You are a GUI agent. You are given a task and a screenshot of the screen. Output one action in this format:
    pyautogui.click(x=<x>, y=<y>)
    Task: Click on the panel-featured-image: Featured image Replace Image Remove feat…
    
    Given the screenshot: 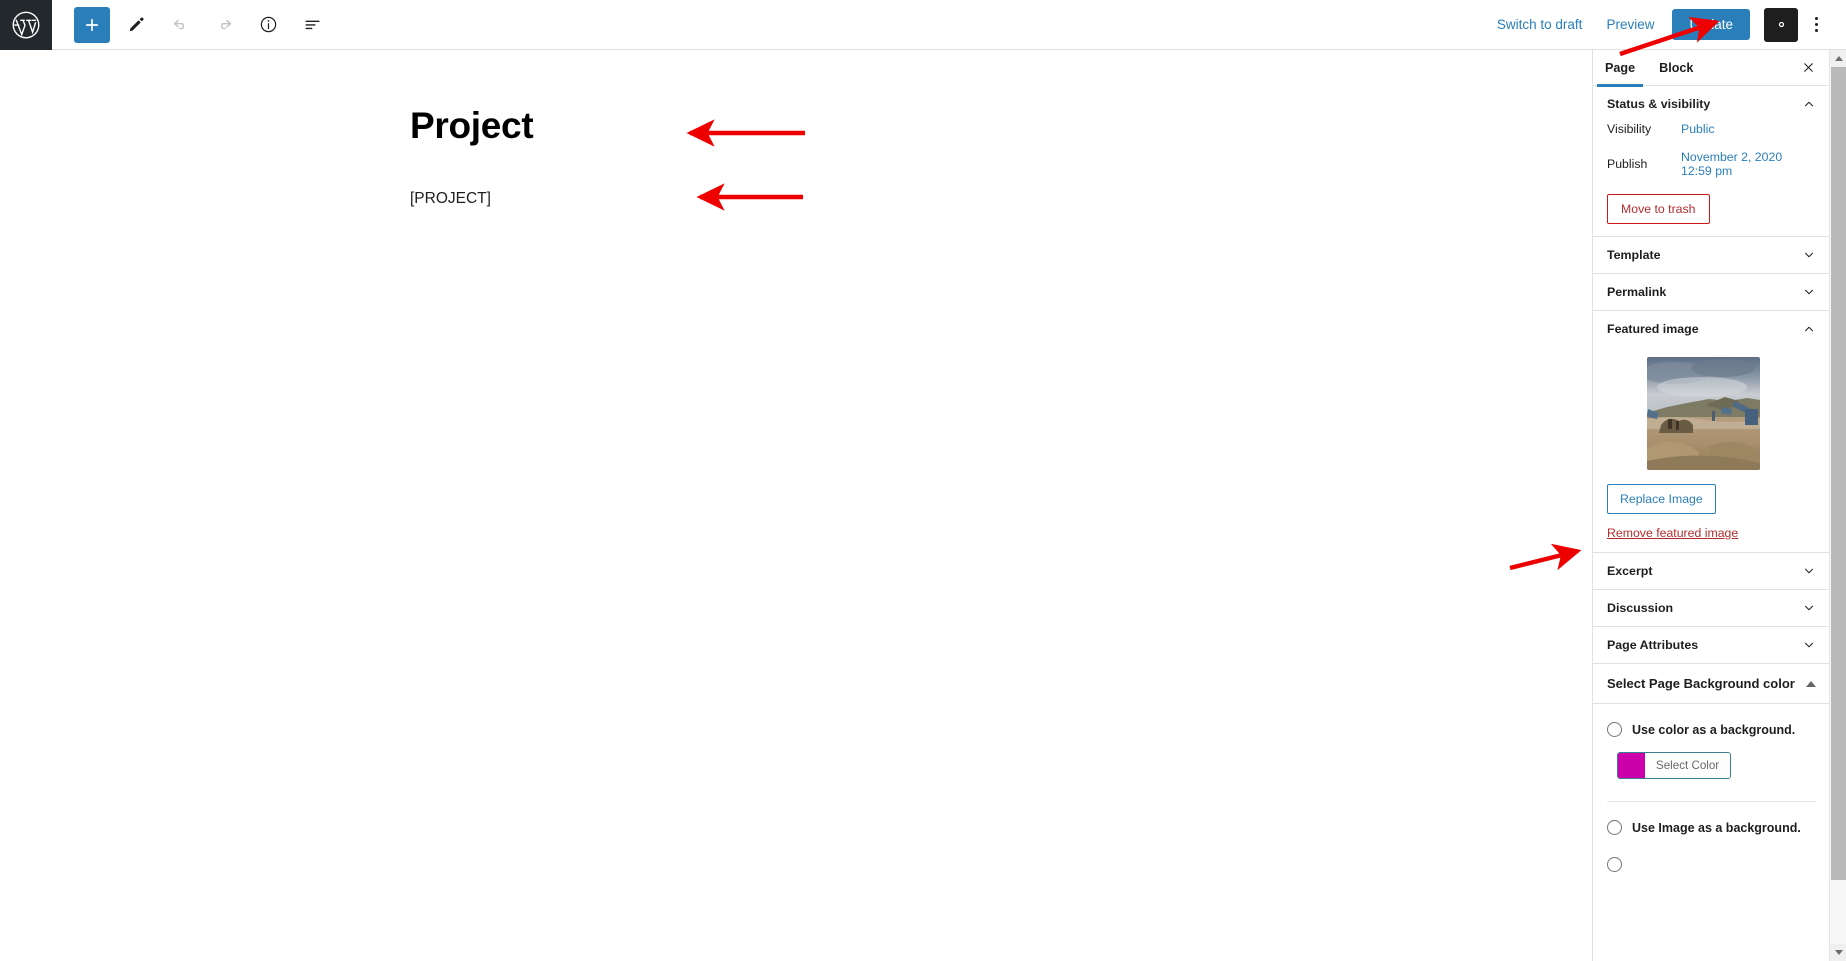 What is the action you would take?
    pyautogui.click(x=1711, y=432)
    